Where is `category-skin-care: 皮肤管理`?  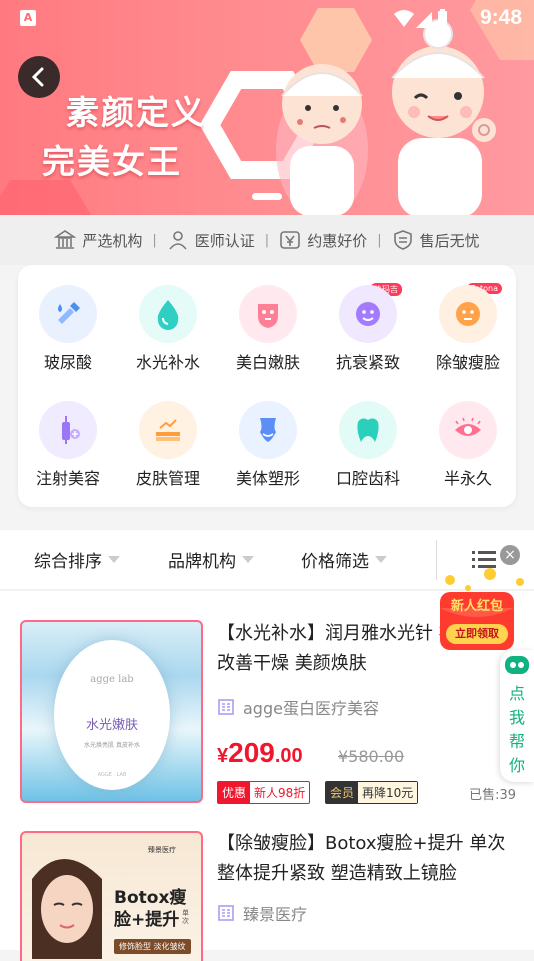 category-skin-care: 皮肤管理 is located at coordinates (168, 436).